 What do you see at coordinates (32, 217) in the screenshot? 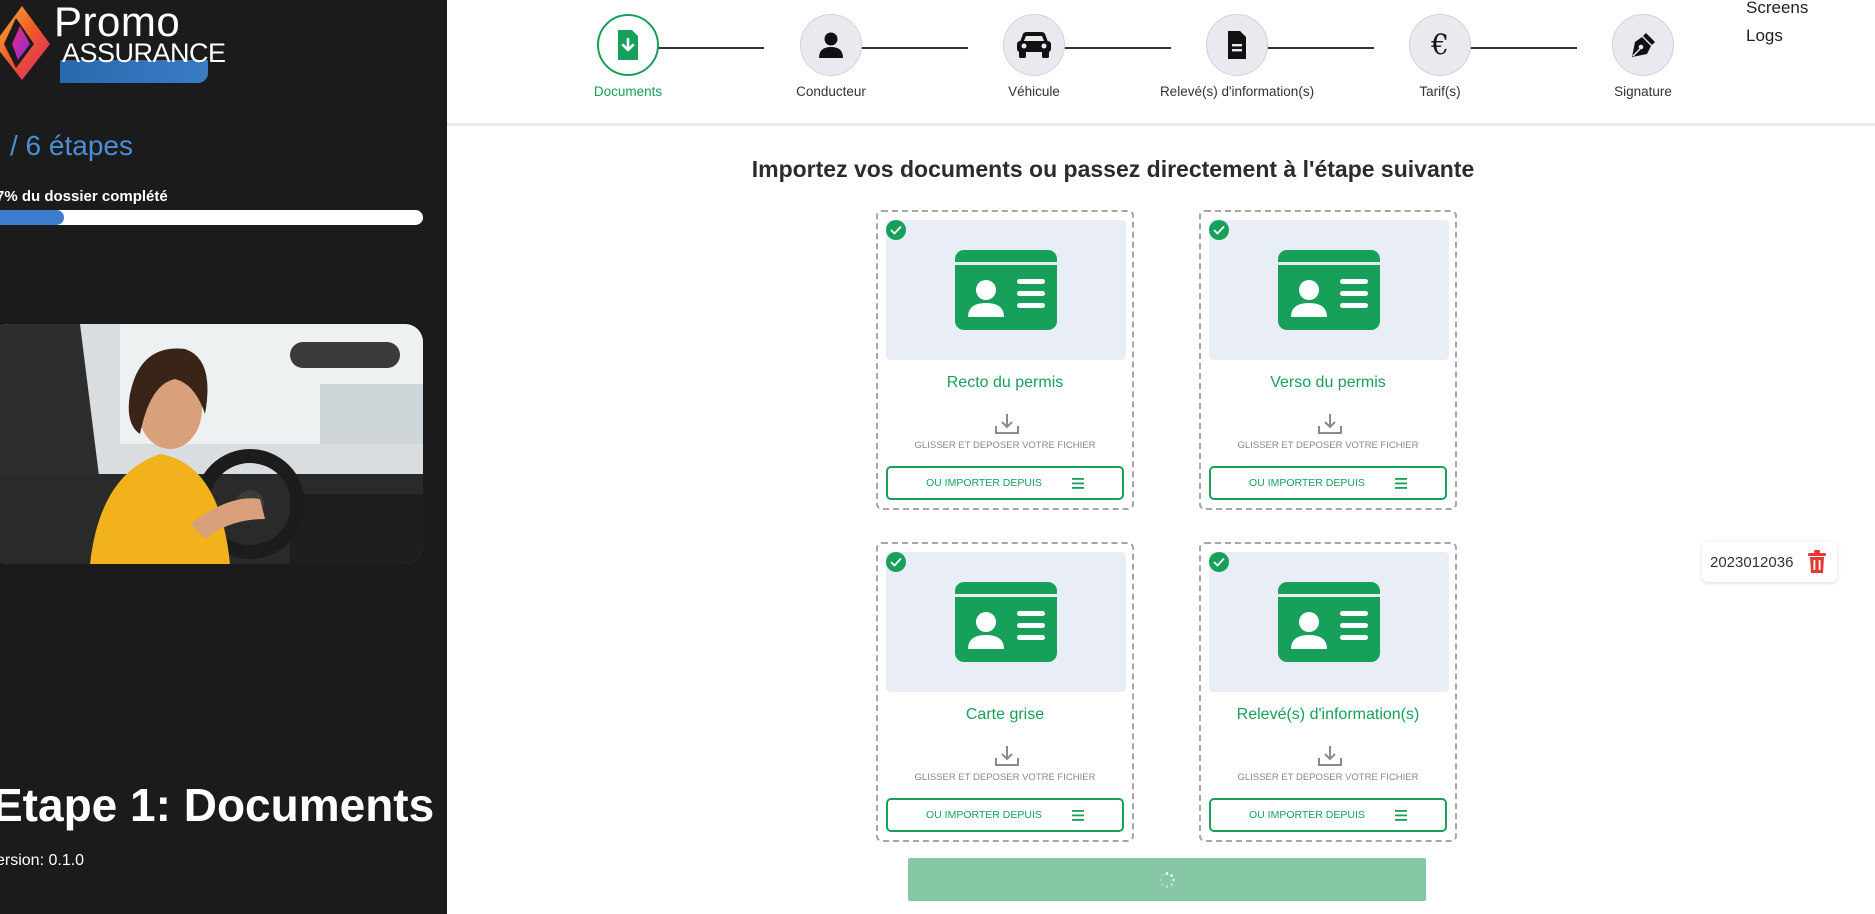
I see `progress-fill` at bounding box center [32, 217].